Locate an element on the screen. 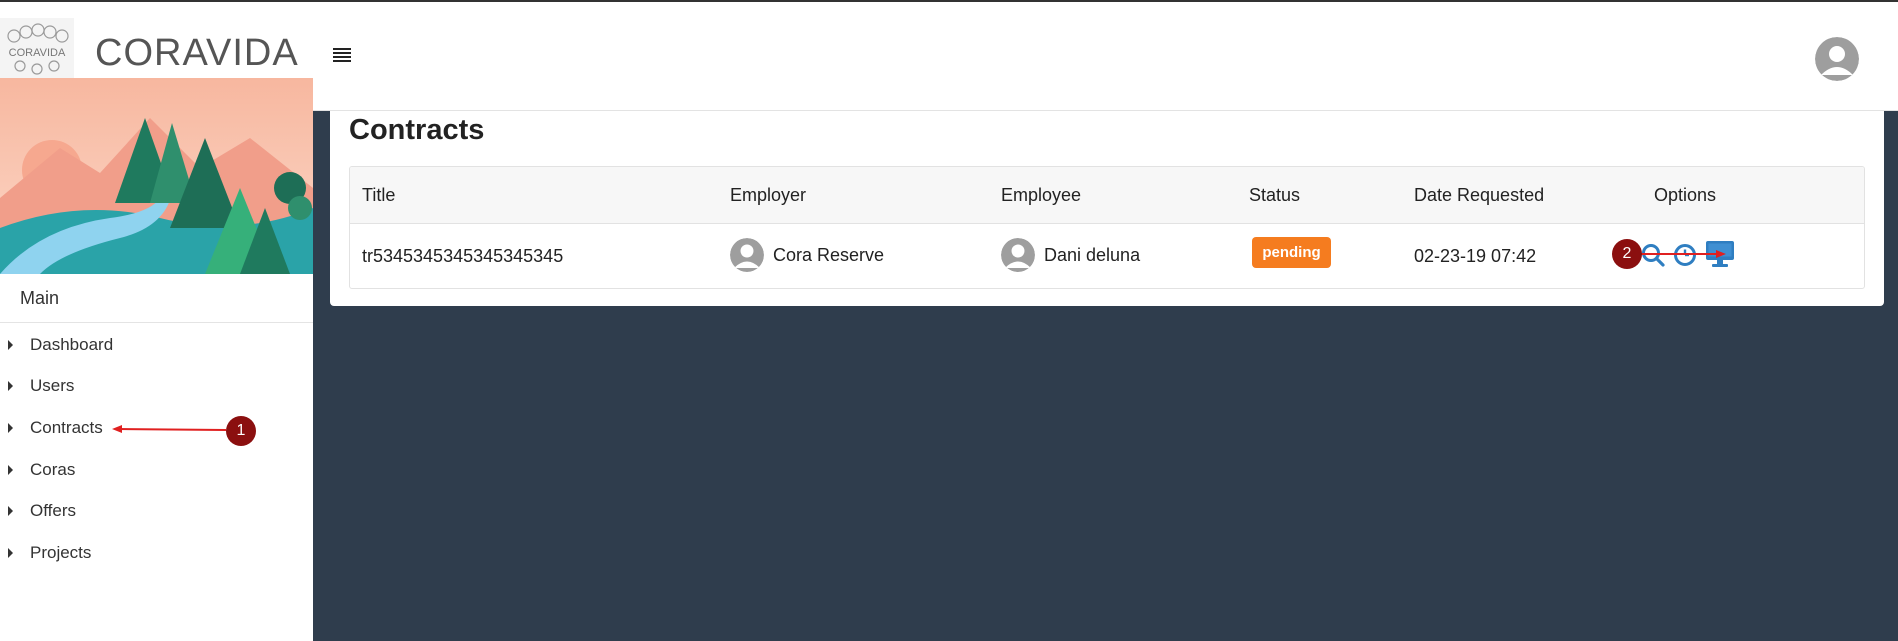 The width and height of the screenshot is (1898, 641). contract-title: tr5345345345345345345 is located at coordinates (463, 256).